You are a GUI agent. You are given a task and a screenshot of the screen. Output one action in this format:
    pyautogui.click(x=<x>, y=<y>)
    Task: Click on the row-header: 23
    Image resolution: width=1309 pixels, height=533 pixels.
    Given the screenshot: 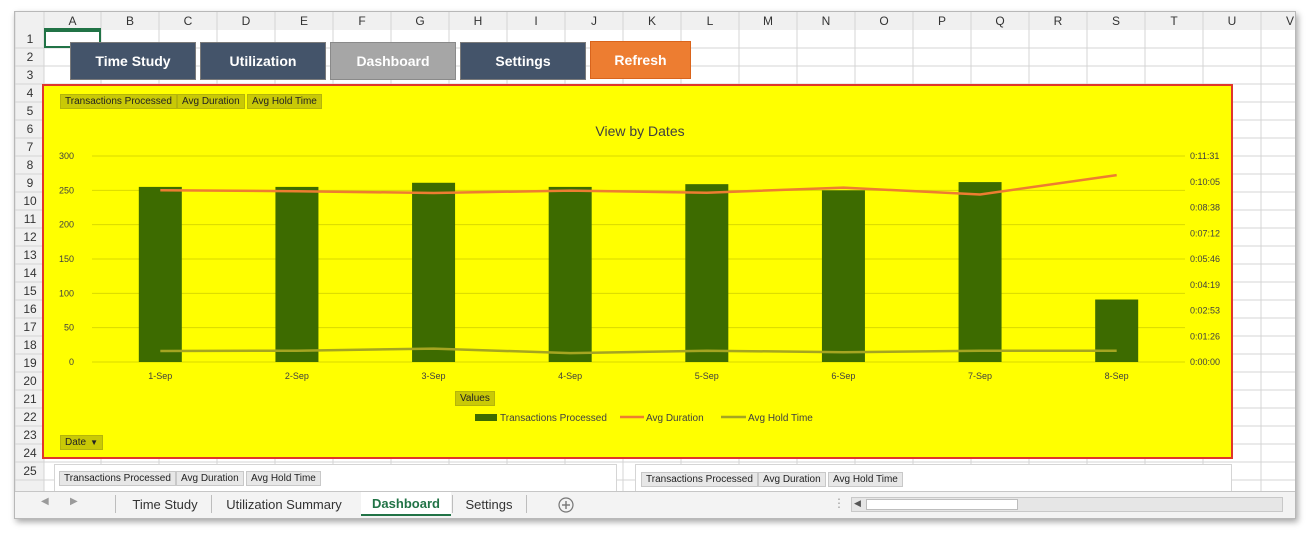 What is the action you would take?
    pyautogui.click(x=30, y=435)
    